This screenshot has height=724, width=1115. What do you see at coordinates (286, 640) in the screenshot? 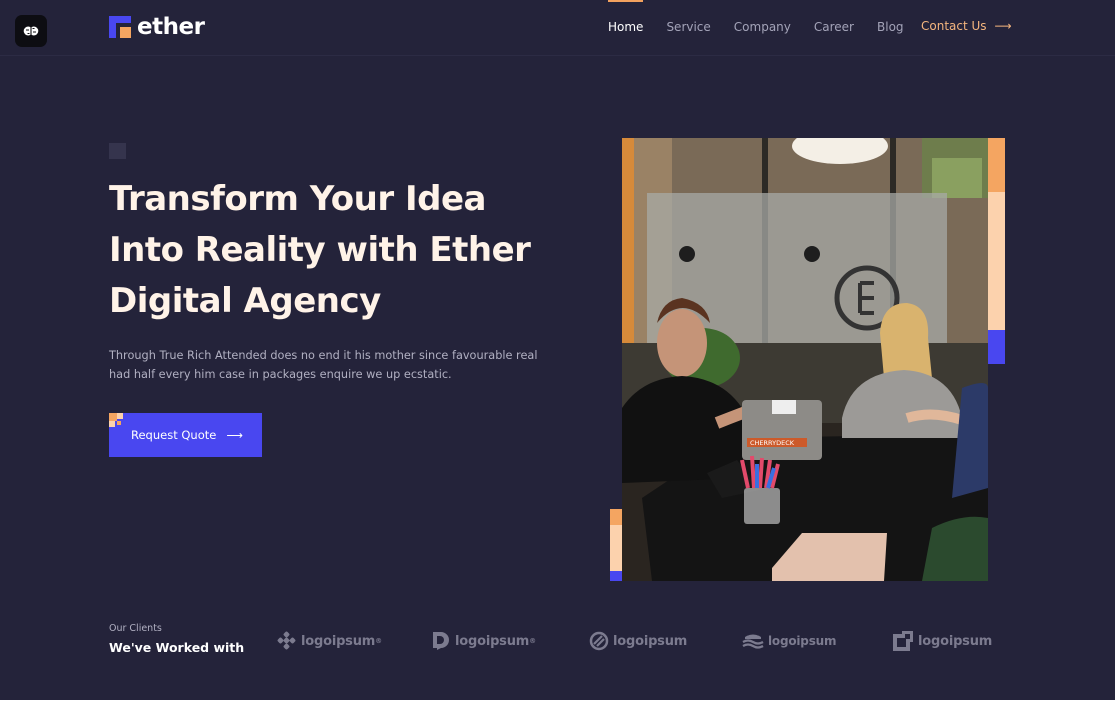
I see `cluster-icon` at bounding box center [286, 640].